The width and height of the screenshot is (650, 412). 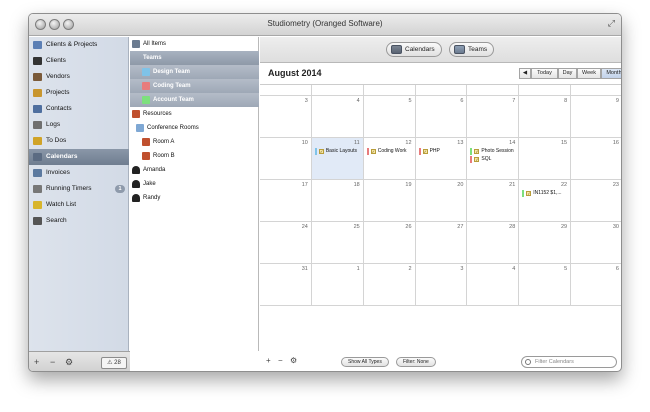 I want to click on calendar-event: ✓ Coding Work, so click(x=390, y=151).